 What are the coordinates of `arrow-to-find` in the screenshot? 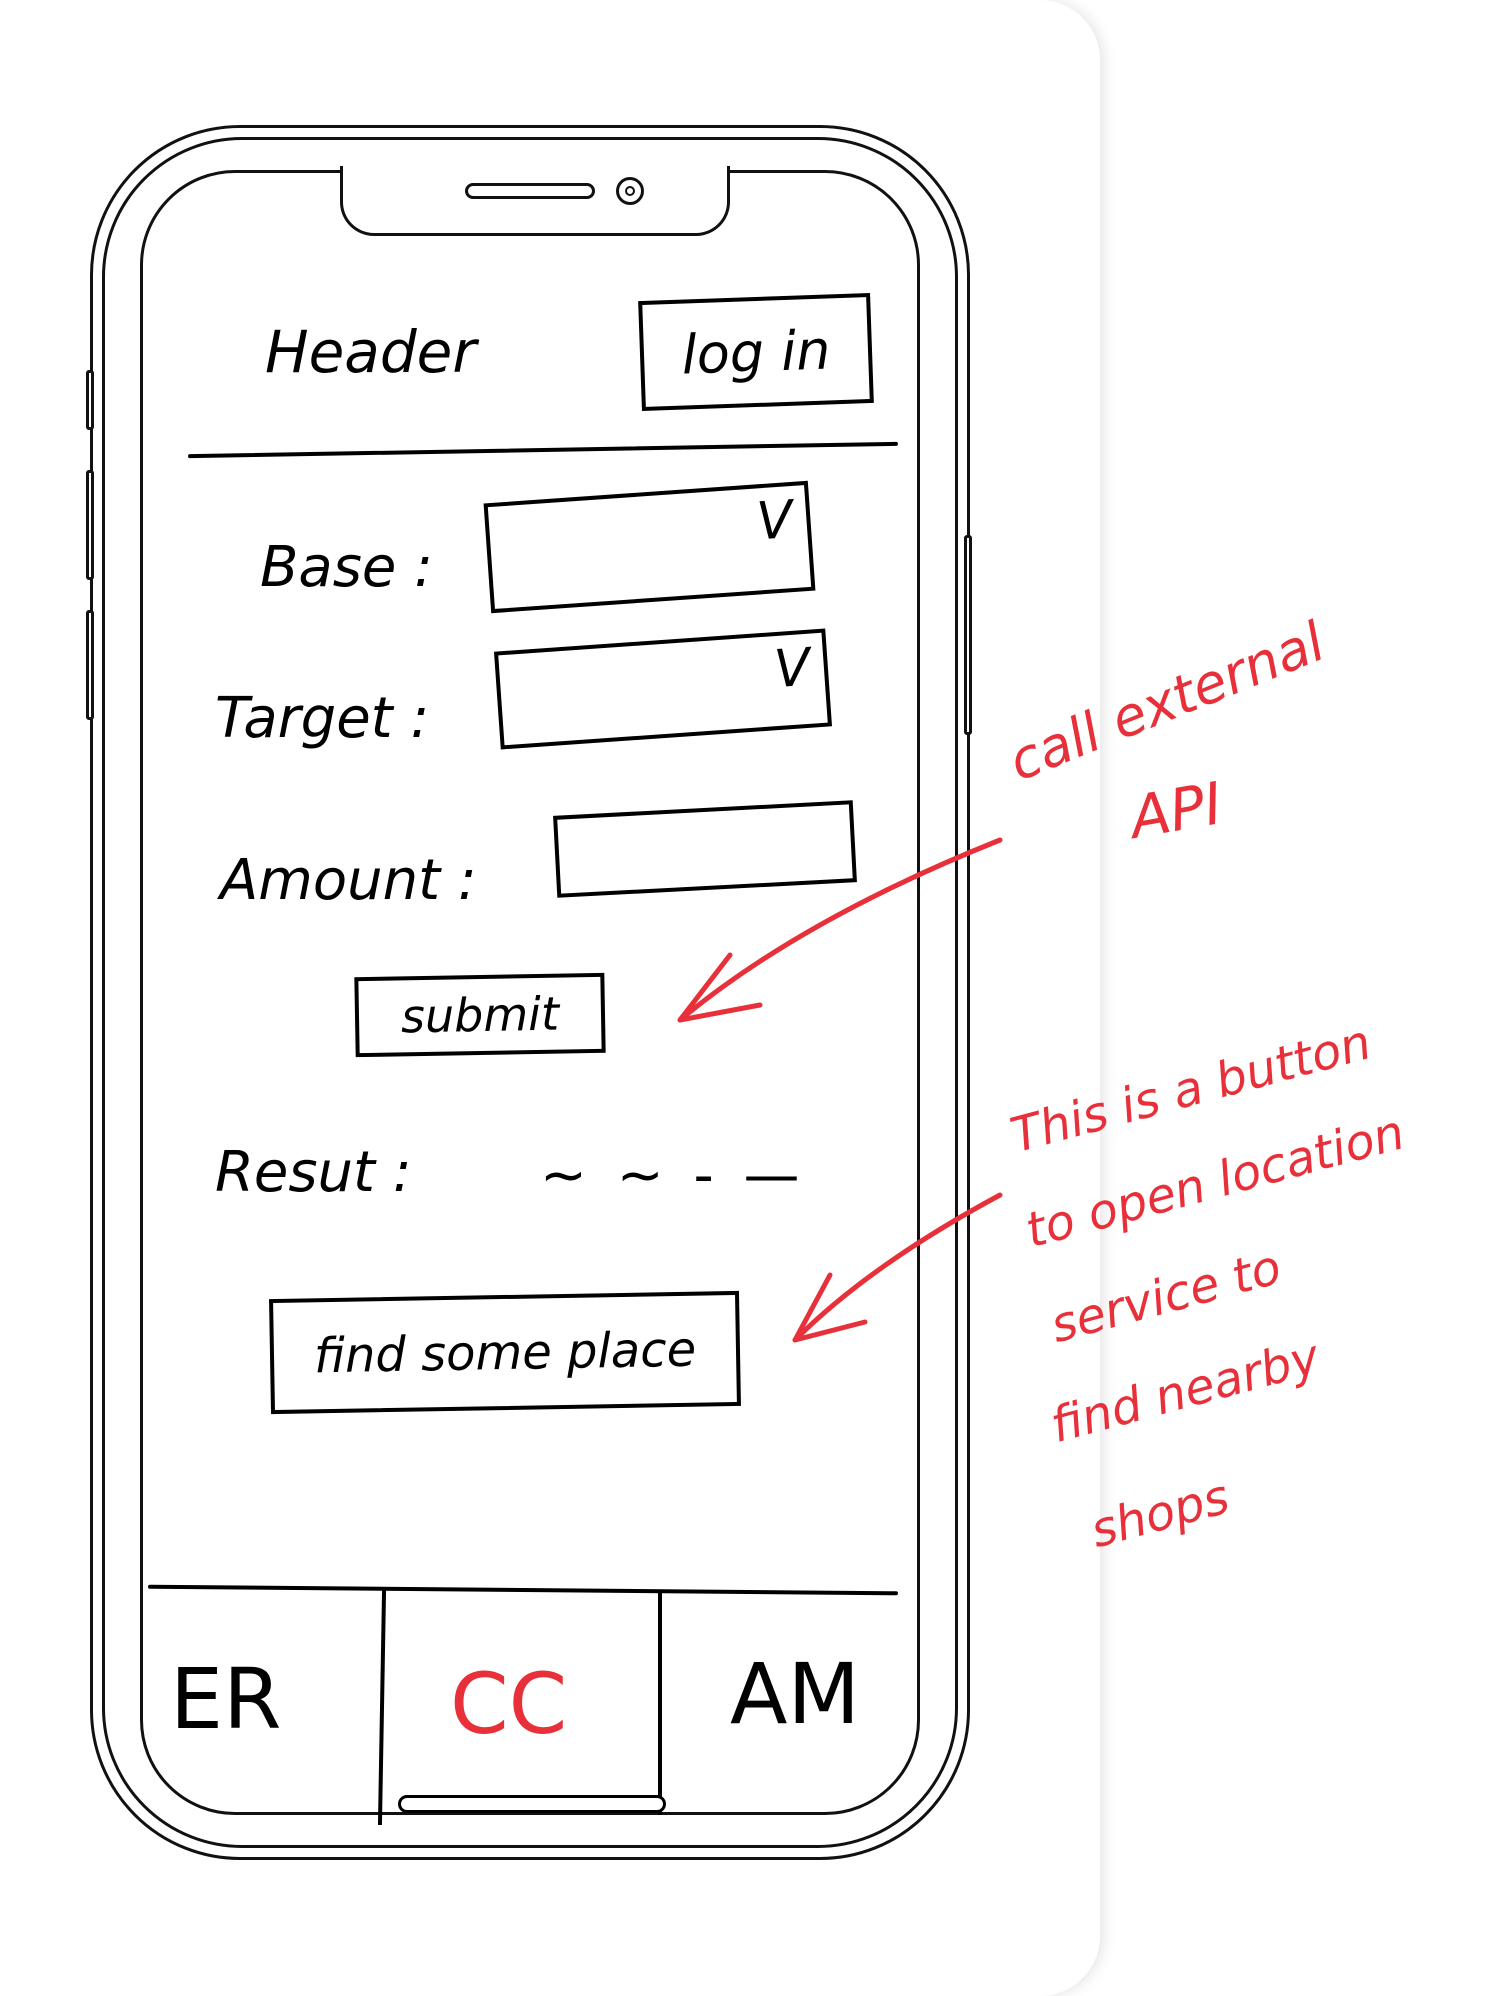 It's located at (897, 1267).